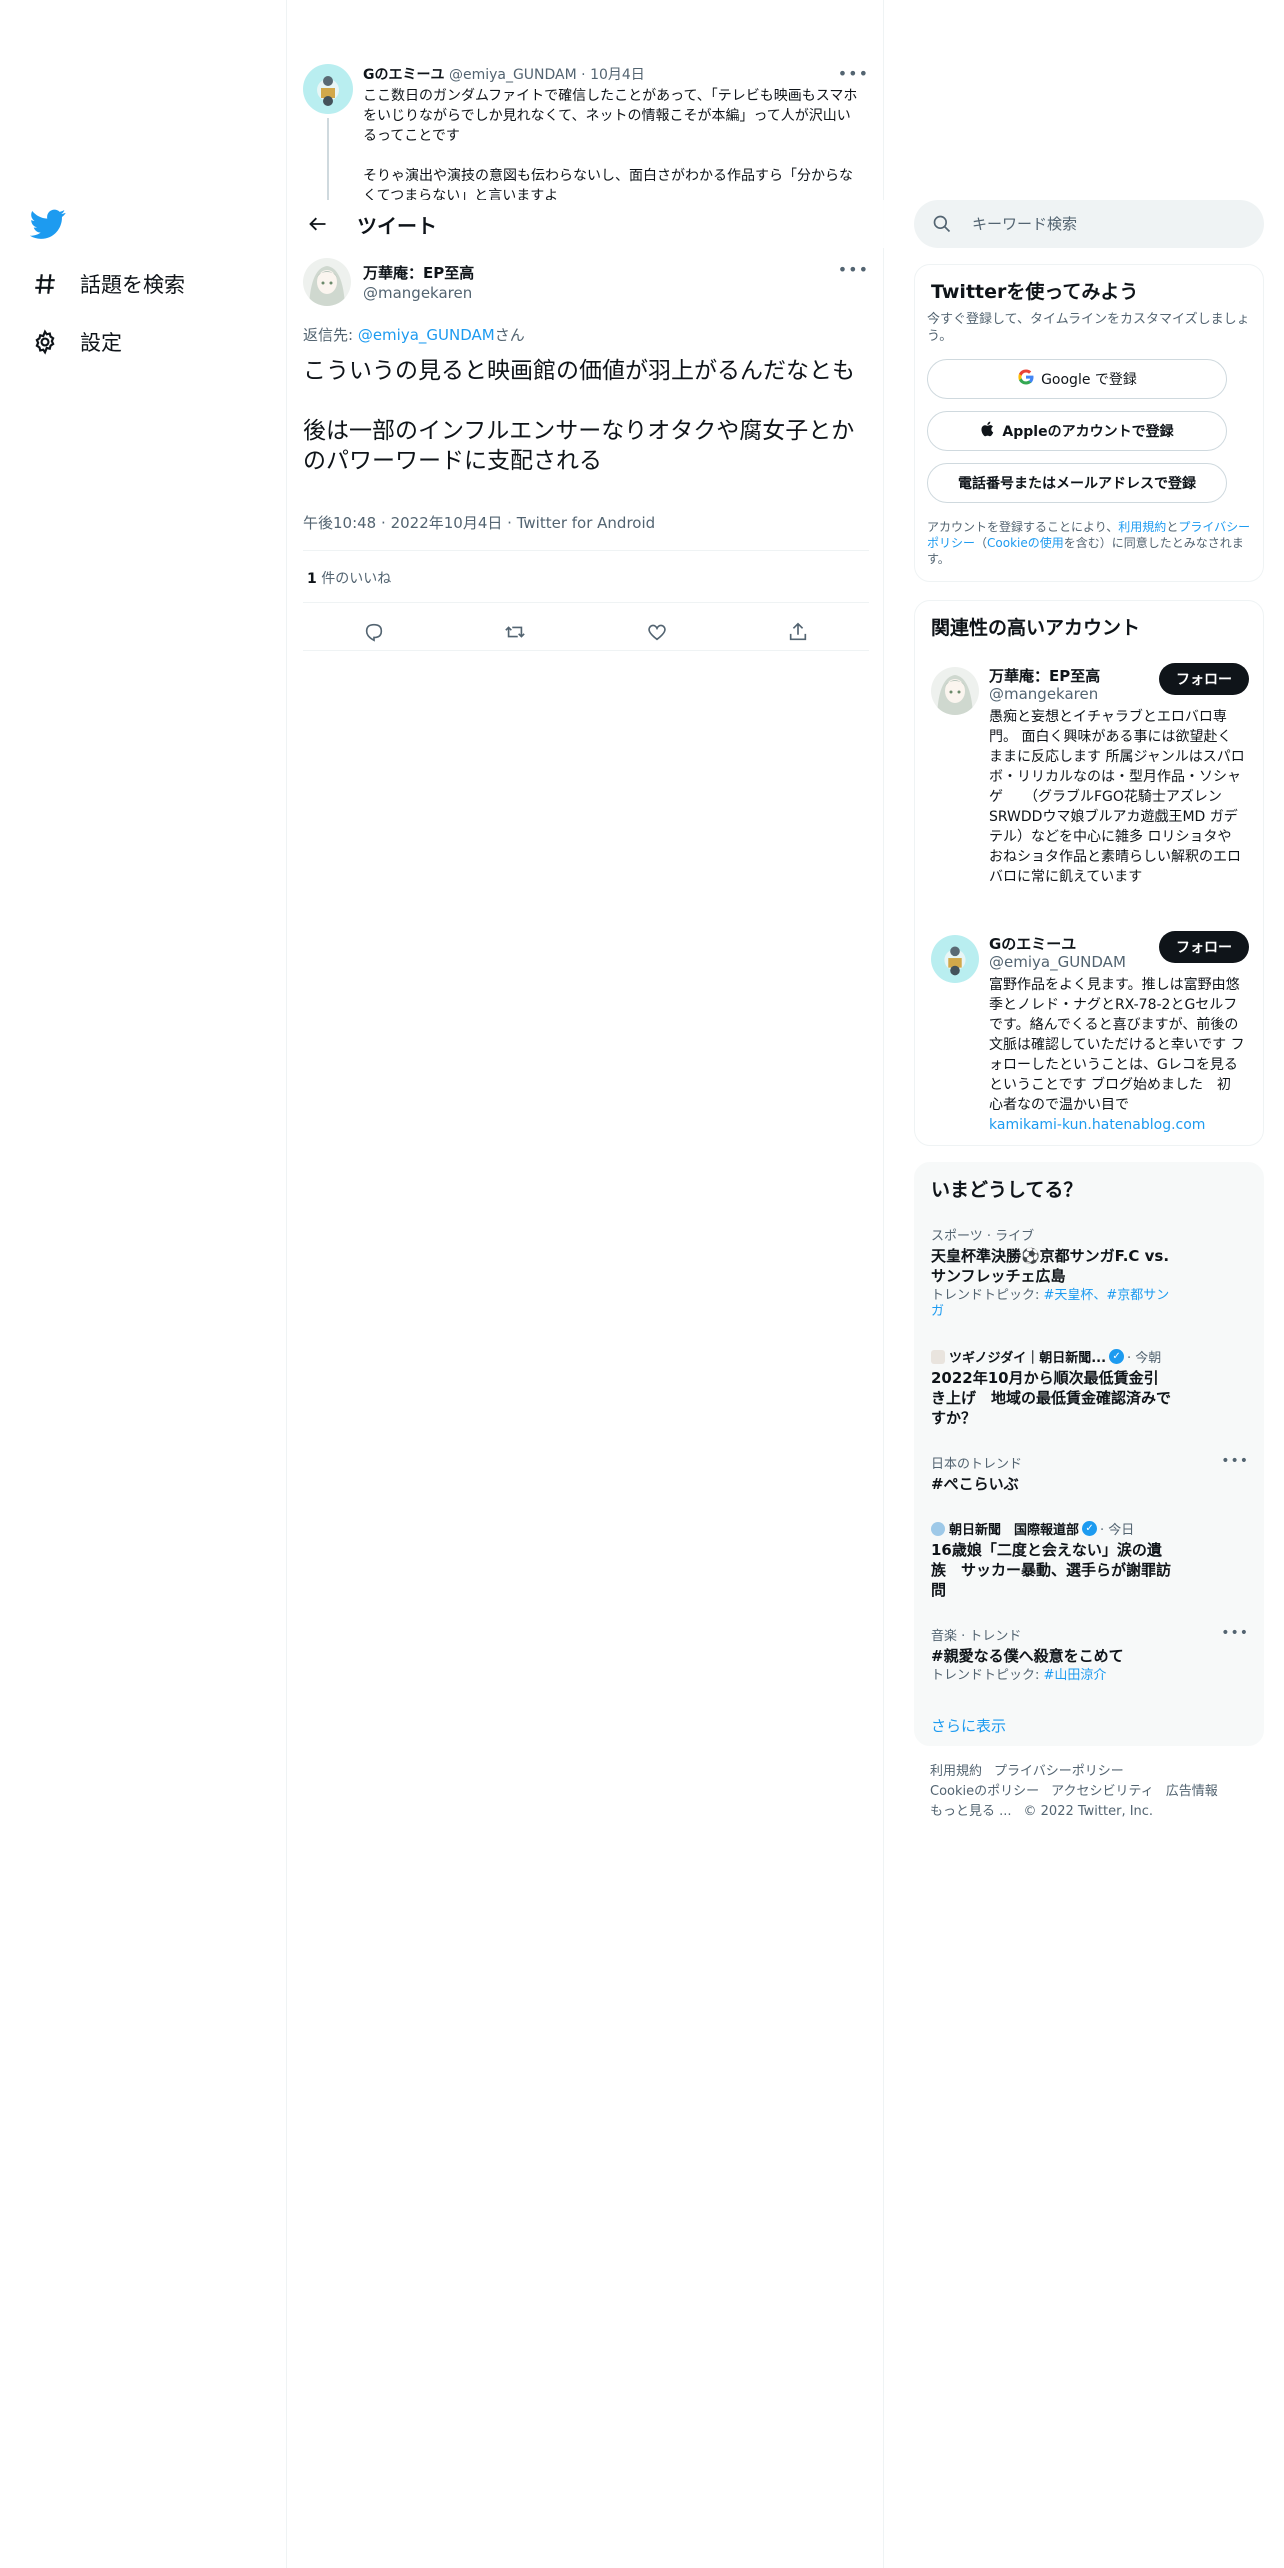  I want to click on trend-topics: トレンドトピック: #山田涼介, so click(1051, 1676).